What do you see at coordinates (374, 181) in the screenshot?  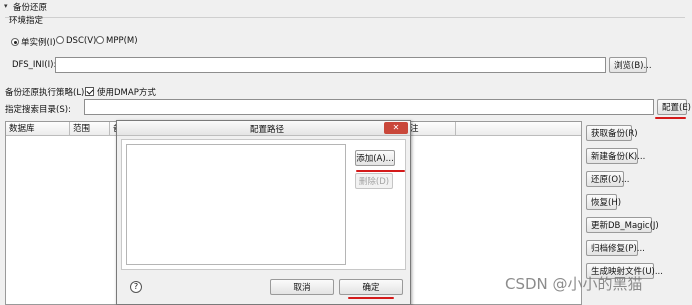 I see `delete-path-button: 删除(D)` at bounding box center [374, 181].